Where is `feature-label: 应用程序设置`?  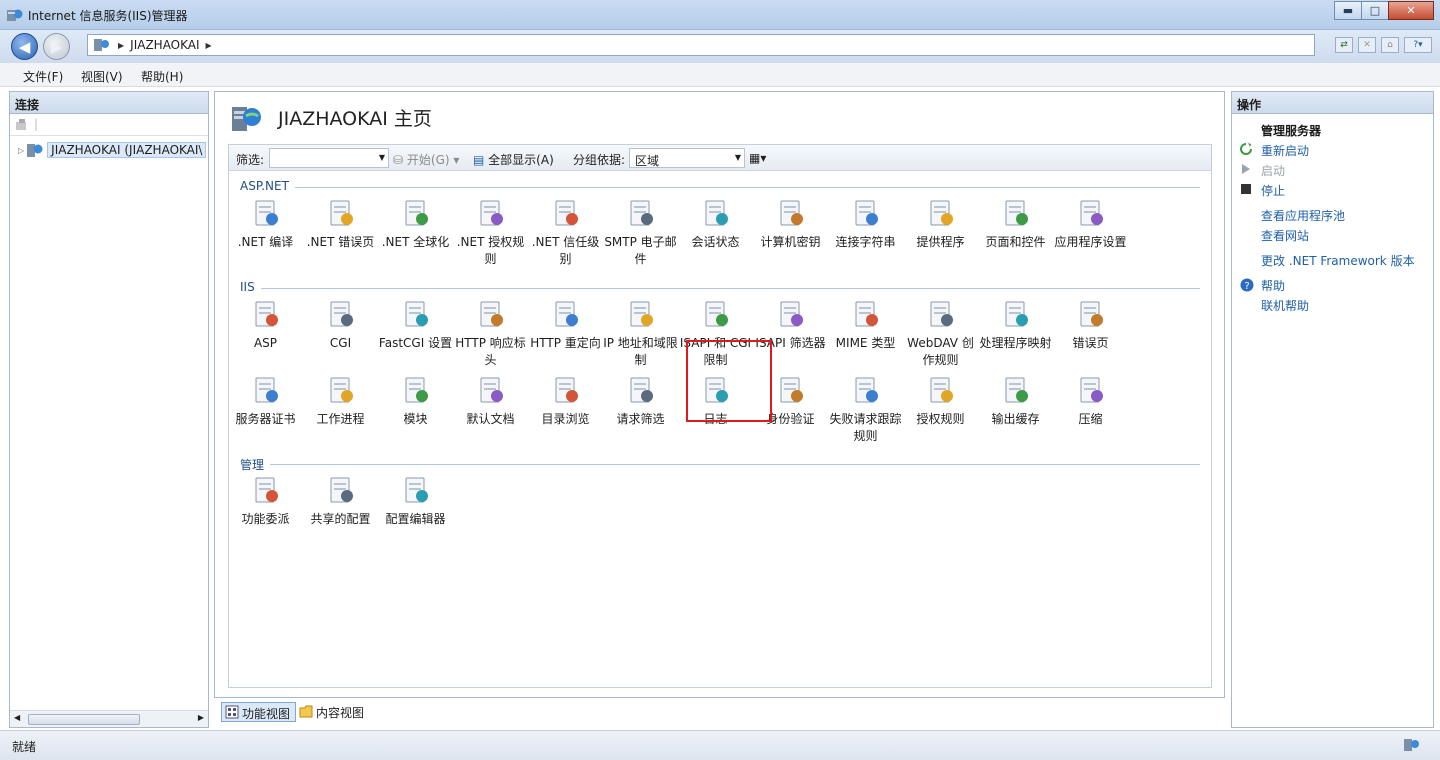
feature-label: 应用程序设置 is located at coordinates (1090, 242).